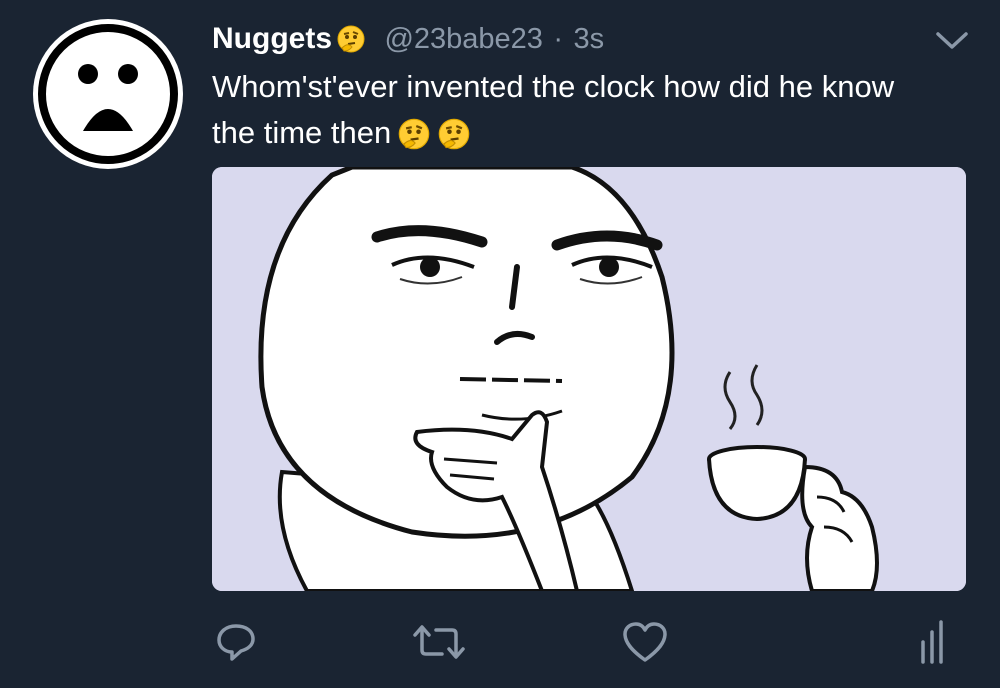 The height and width of the screenshot is (688, 1000). I want to click on like-button, so click(645, 644).